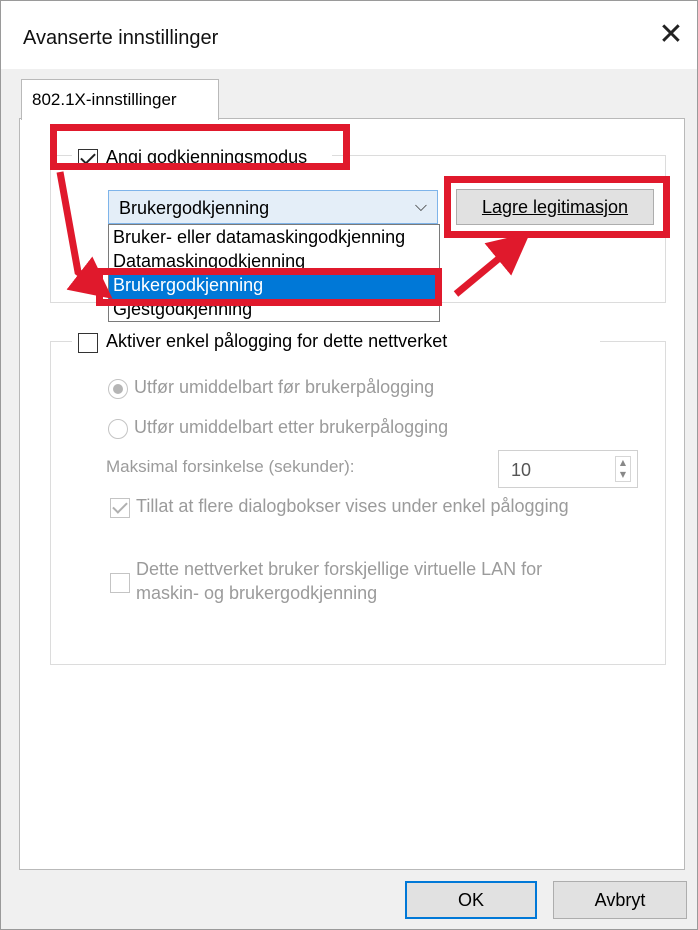 This screenshot has height=930, width=698. What do you see at coordinates (420, 205) in the screenshot?
I see `chevron-down-icon: ⌵` at bounding box center [420, 205].